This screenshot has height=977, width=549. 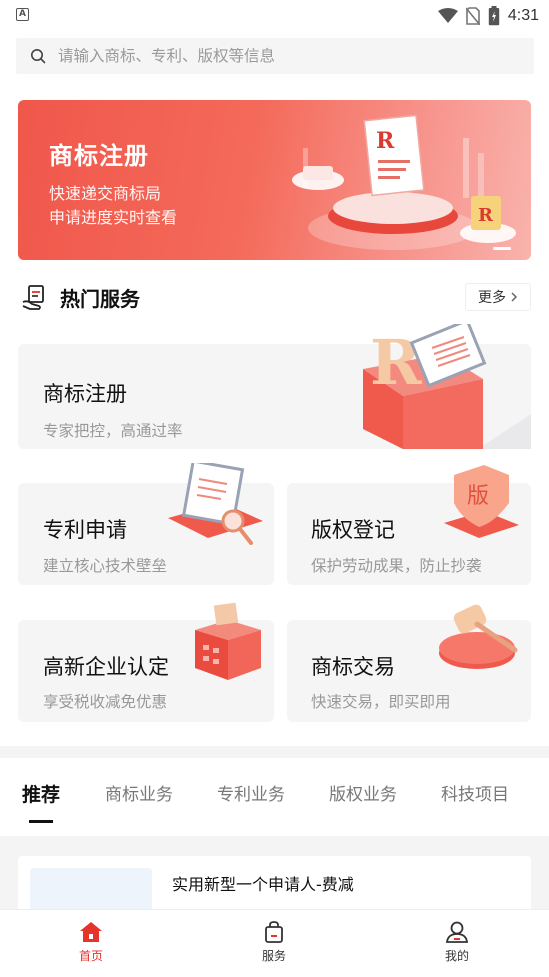 I want to click on wifi-icon, so click(x=447, y=15).